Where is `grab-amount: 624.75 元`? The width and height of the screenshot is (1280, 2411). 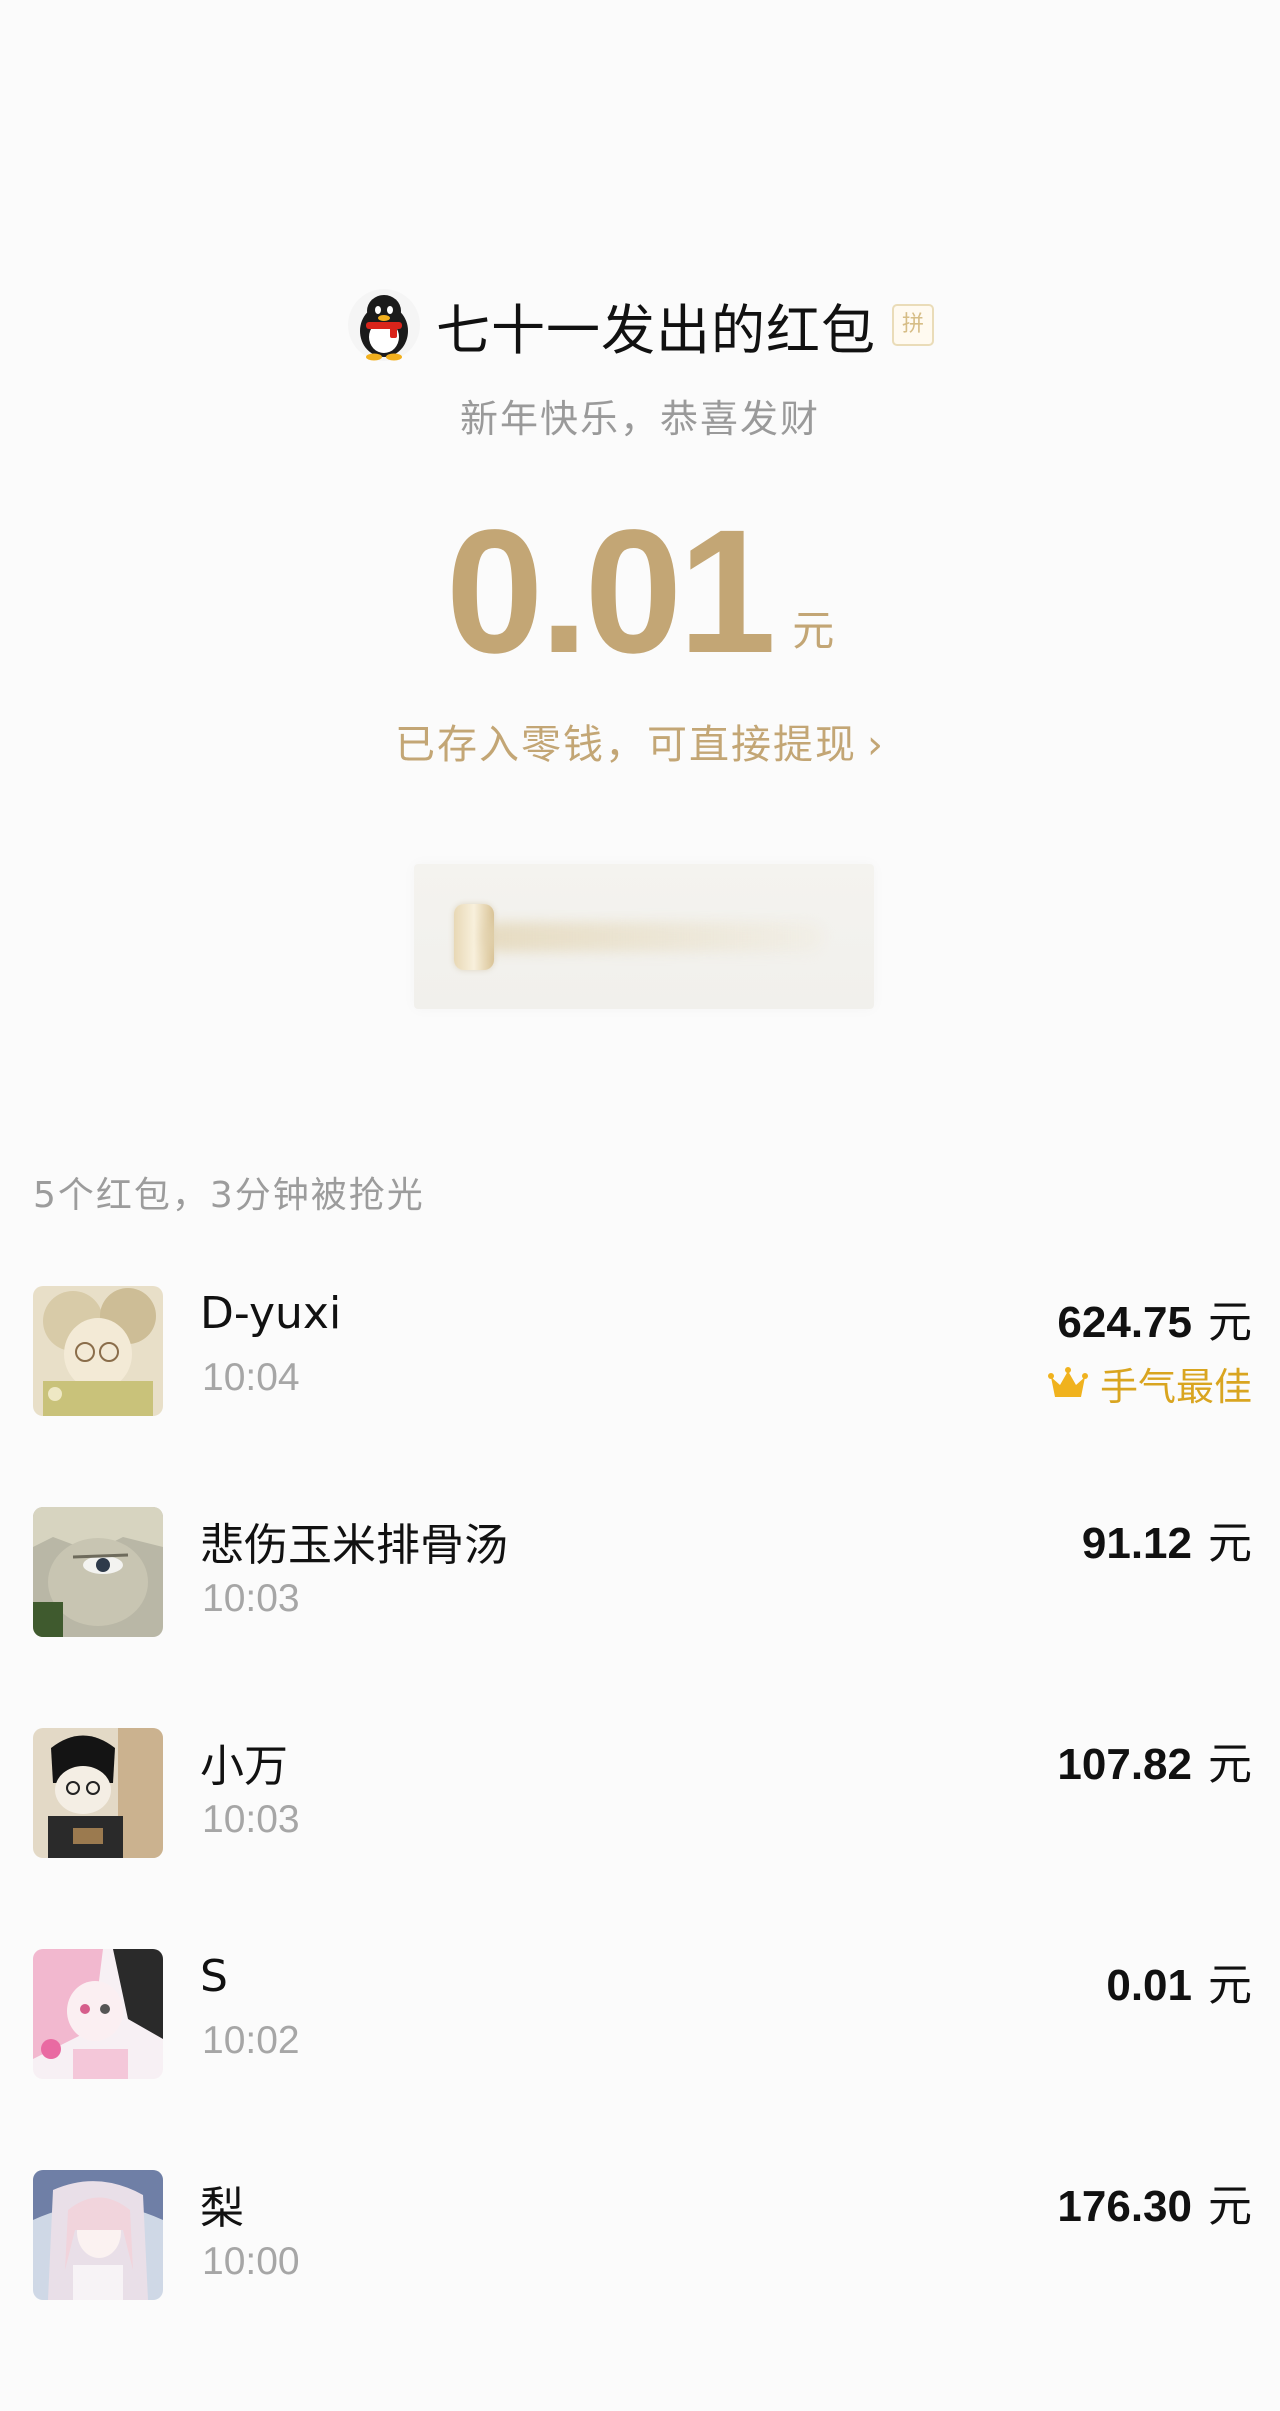 grab-amount: 624.75 元 is located at coordinates (1154, 1318).